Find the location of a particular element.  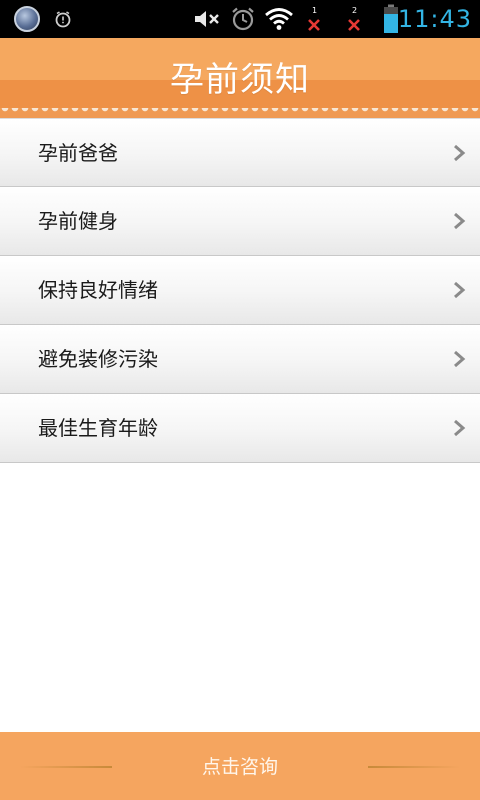

alarm-clock-icon is located at coordinates (243, 19).